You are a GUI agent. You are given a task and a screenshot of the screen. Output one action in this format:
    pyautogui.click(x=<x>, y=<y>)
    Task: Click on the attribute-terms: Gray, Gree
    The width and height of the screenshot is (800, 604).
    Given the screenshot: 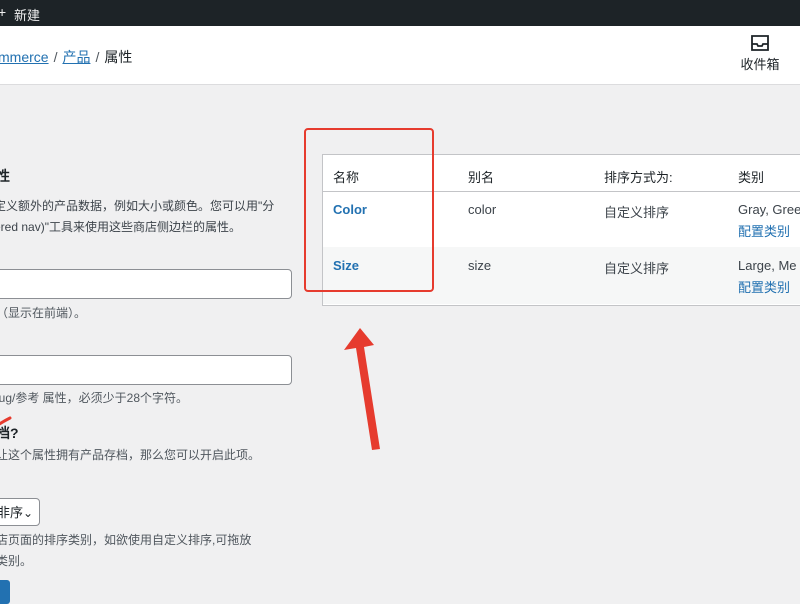 What is the action you would take?
    pyautogui.click(x=769, y=209)
    